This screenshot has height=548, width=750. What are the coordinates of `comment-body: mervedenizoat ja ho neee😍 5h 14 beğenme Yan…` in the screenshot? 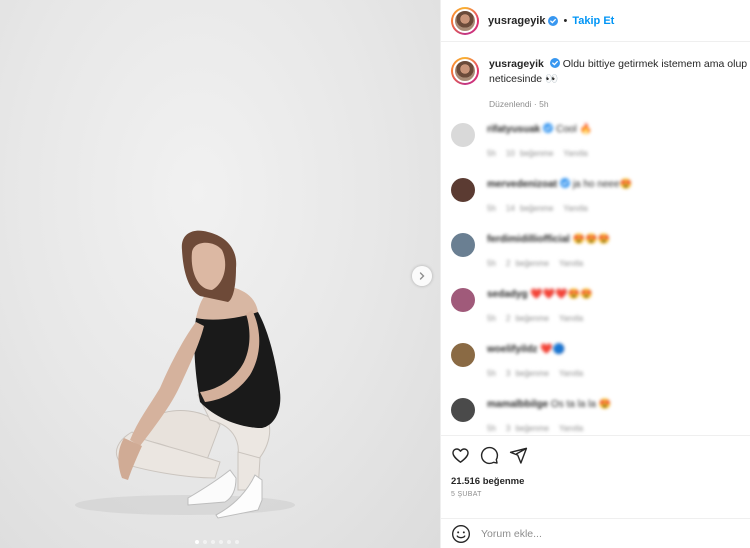 It's located at (559, 195).